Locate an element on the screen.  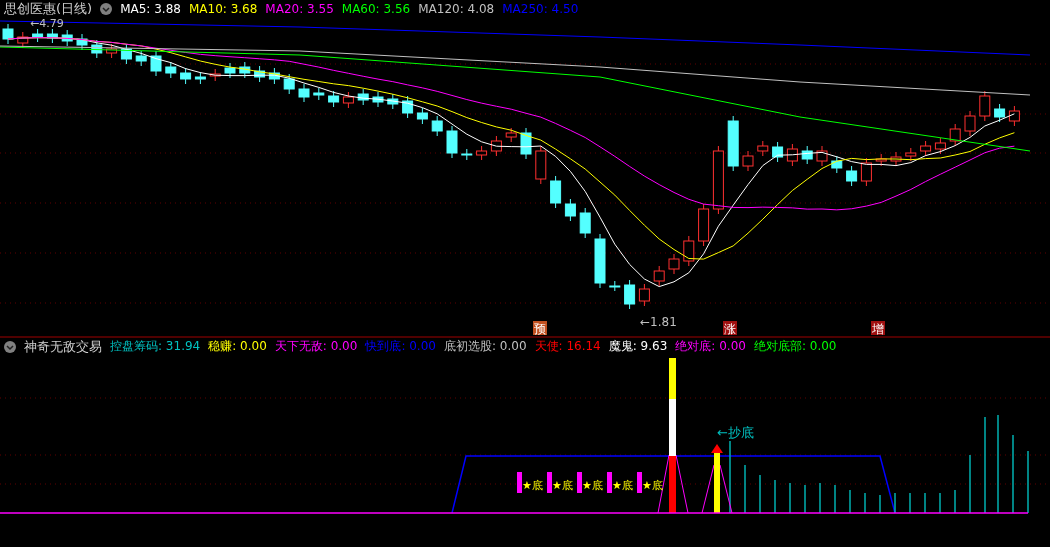
indicator-value: 魔鬼: 9.63 is located at coordinates (638, 346).